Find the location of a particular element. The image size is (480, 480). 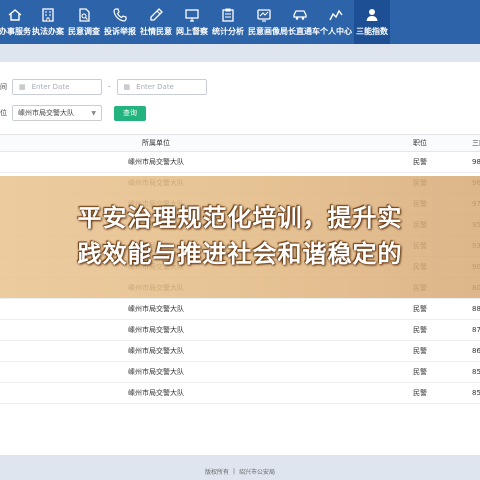

nav-item-law-enforcement: 执法办案 is located at coordinates (48, 22).